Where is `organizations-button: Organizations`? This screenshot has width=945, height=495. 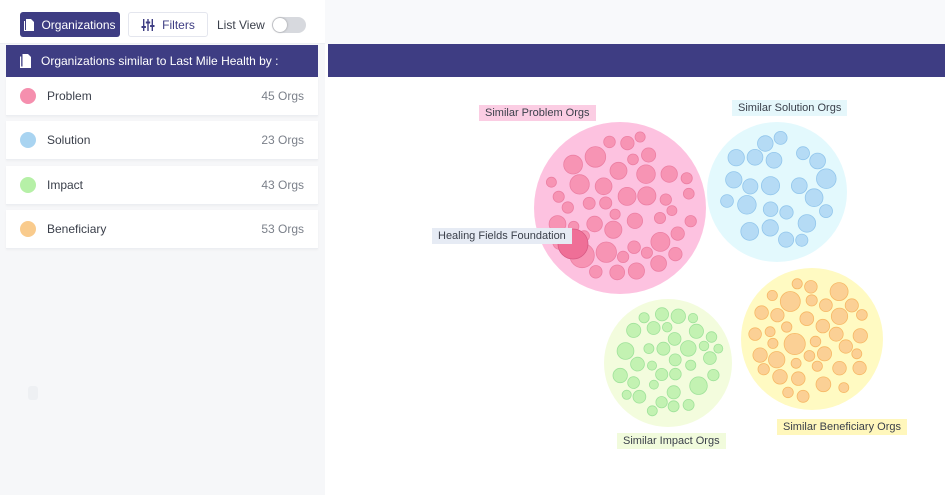 organizations-button: Organizations is located at coordinates (70, 24).